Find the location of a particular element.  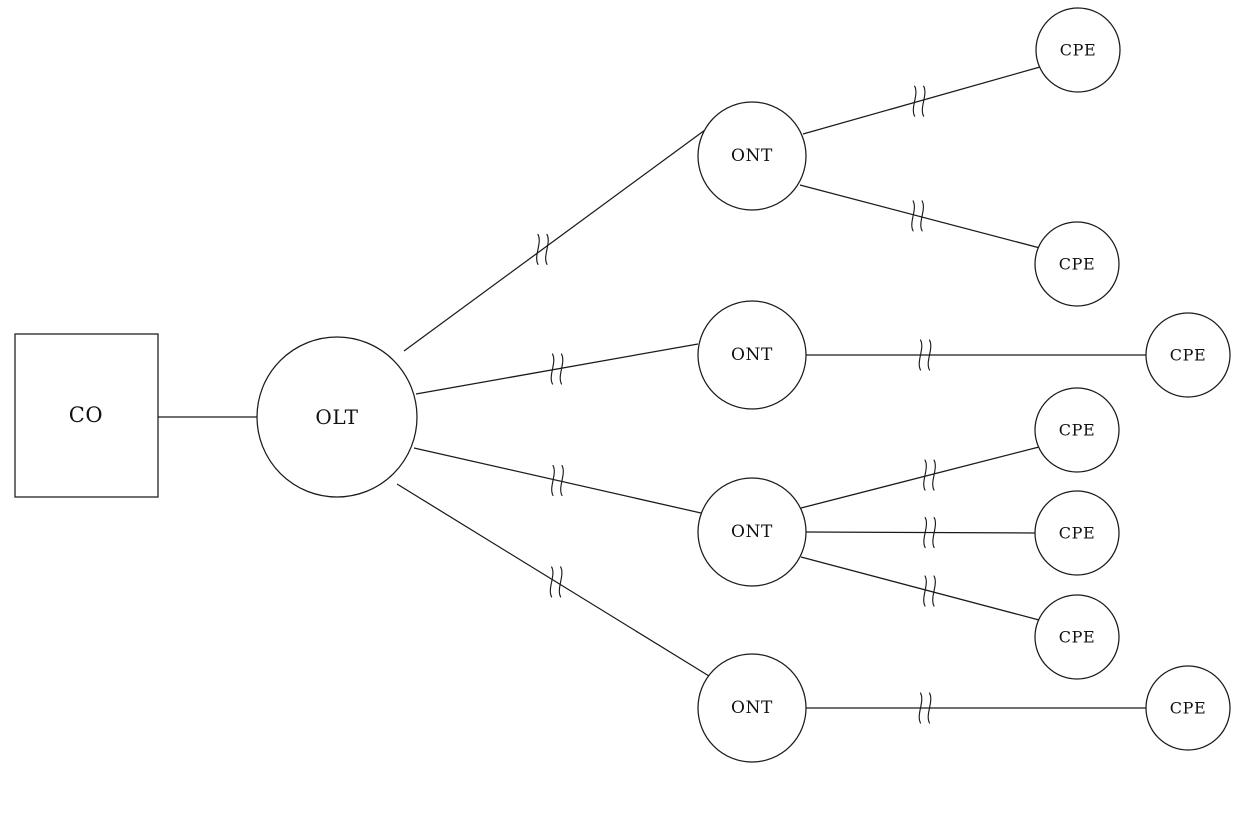

node-ont-1-label: ONT is located at coordinates (752, 156).